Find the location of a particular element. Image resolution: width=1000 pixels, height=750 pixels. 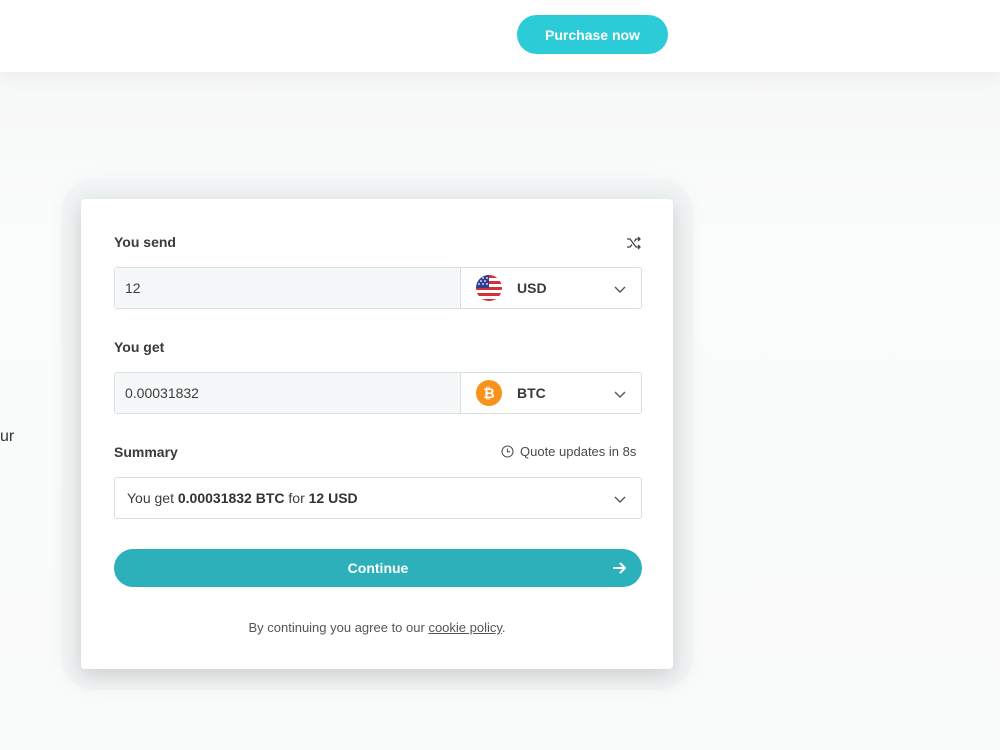

send-currency-code: USD is located at coordinates (532, 288).